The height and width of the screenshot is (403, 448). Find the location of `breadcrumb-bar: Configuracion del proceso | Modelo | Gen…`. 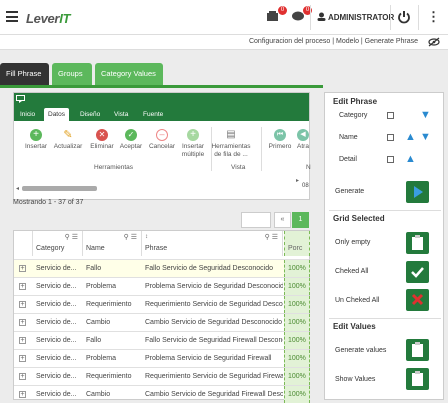

breadcrumb-bar: Configuracion del proceso | Modelo | Gen… is located at coordinates (224, 42).